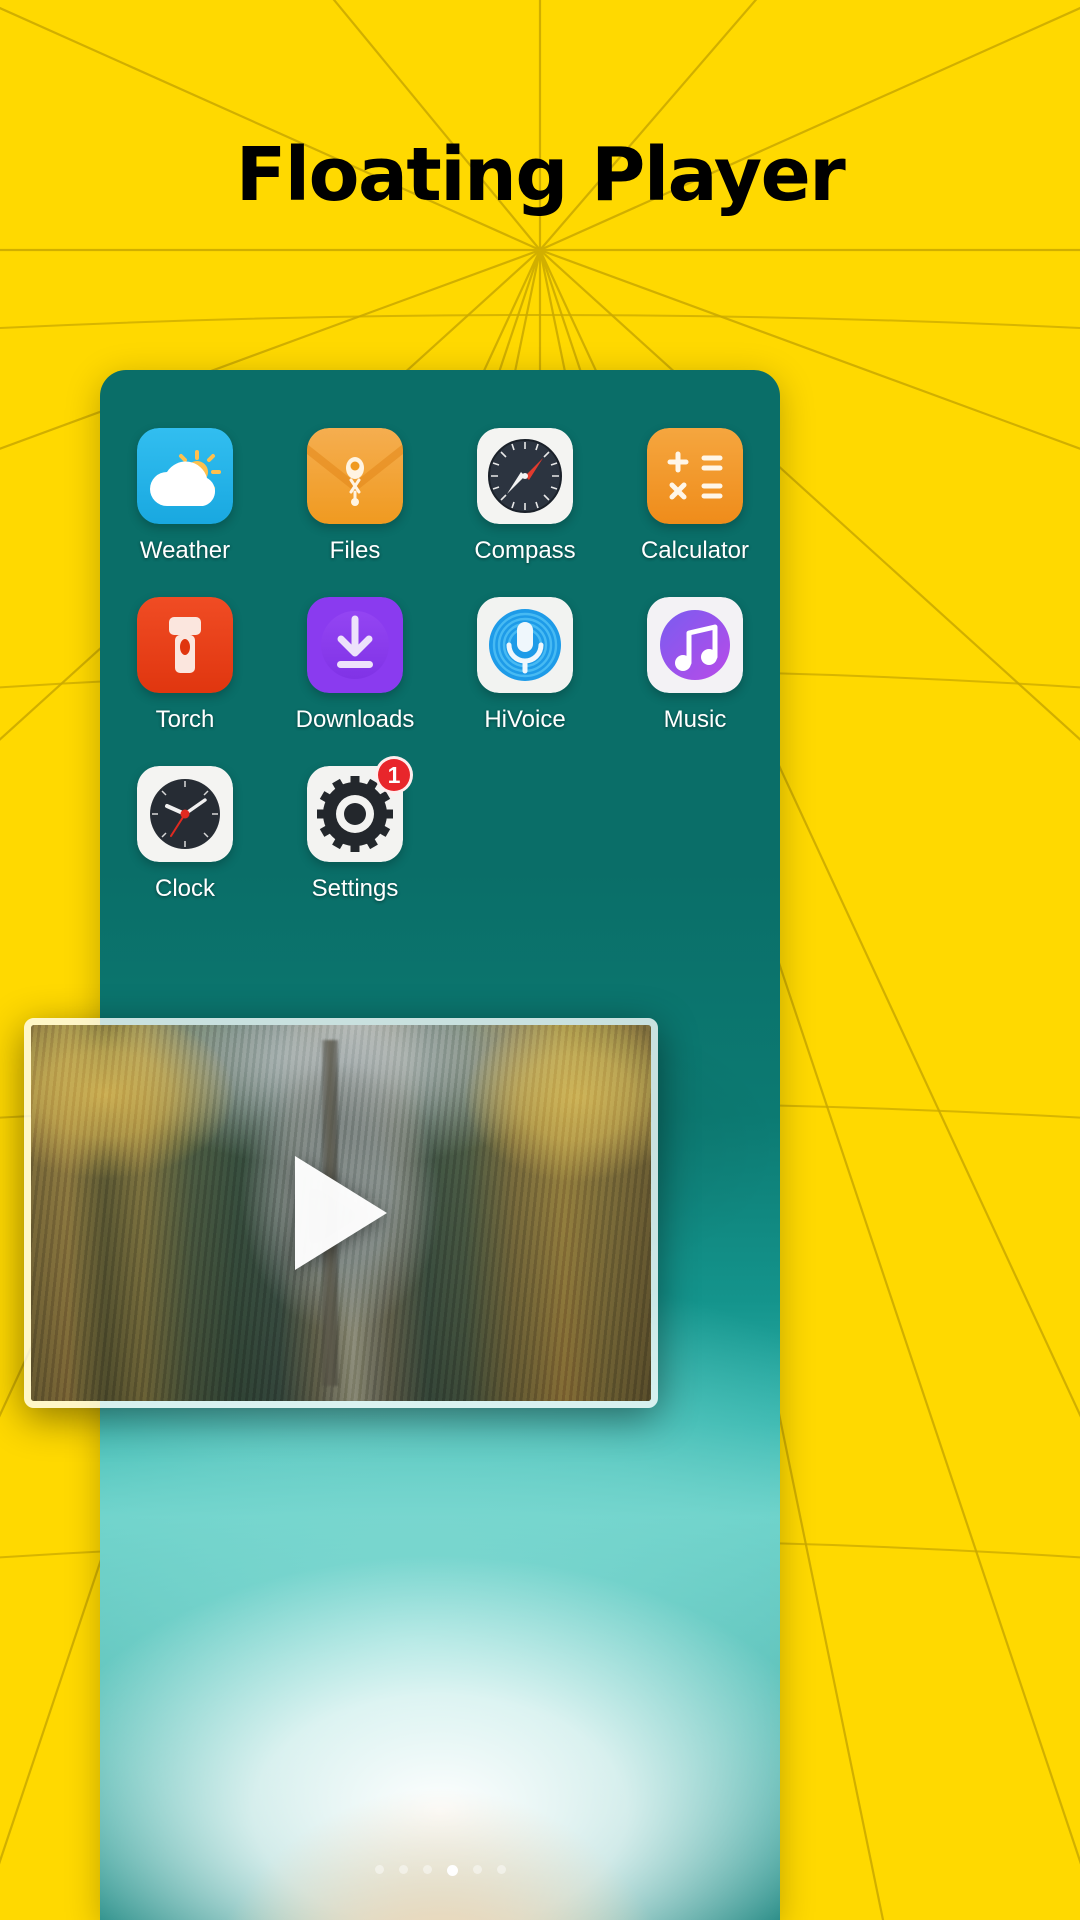  I want to click on app-torch: Torch, so click(185, 665).